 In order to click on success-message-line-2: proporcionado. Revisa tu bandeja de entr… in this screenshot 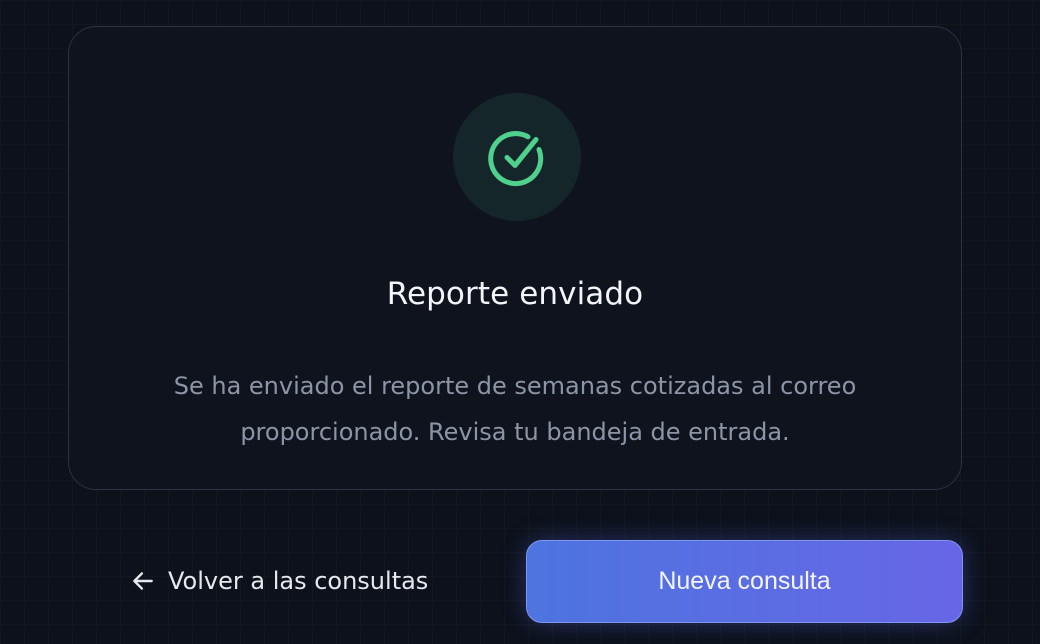, I will do `click(515, 432)`.